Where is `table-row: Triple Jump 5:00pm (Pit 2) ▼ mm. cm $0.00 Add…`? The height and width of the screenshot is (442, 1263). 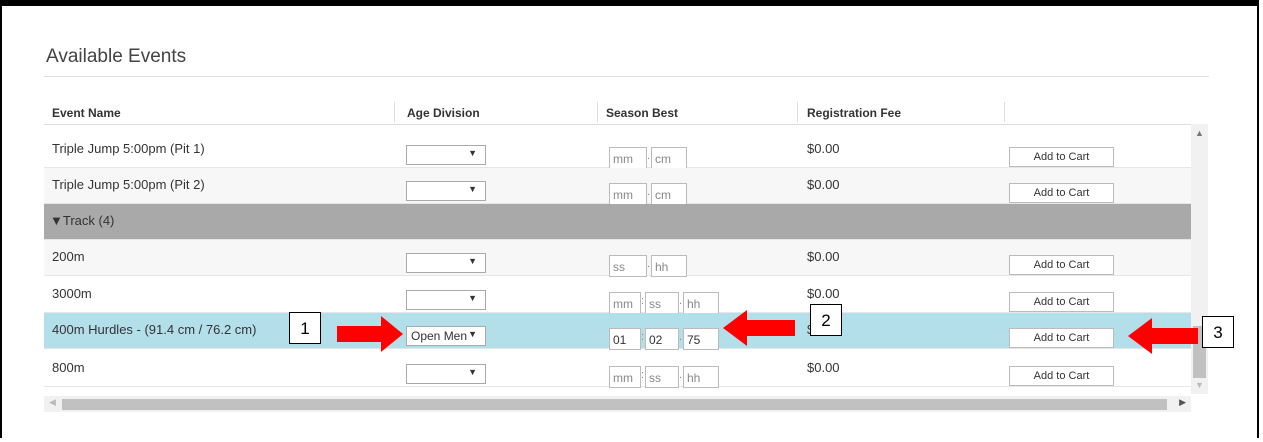
table-row: Triple Jump 5:00pm (Pit 2) ▼ mm. cm $0.00 Add… is located at coordinates (617, 186).